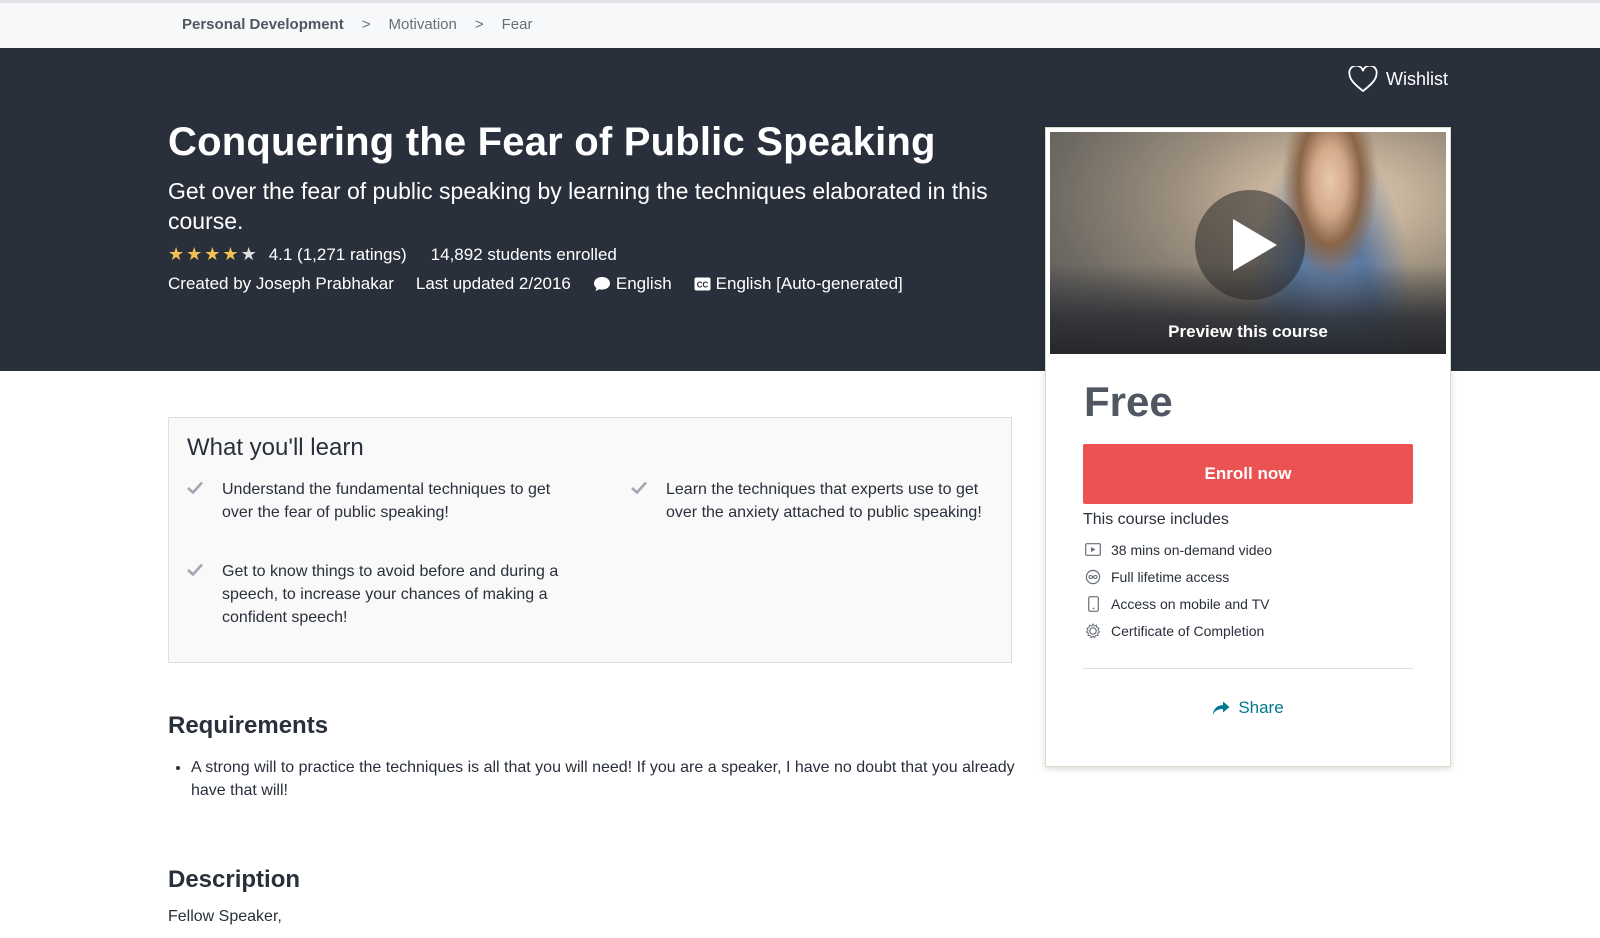  I want to click on rating-text: 4.1 (1,271 ratings), so click(338, 255).